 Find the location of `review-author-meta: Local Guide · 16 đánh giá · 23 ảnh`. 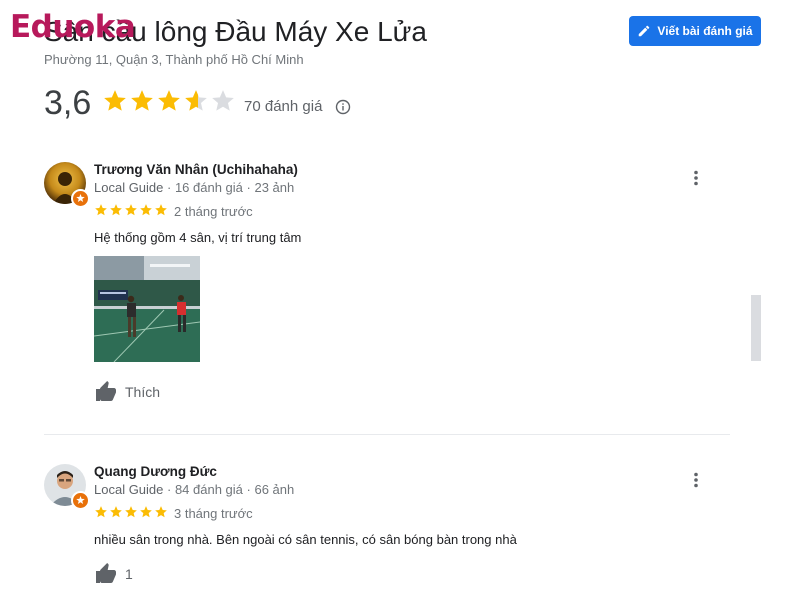

review-author-meta: Local Guide · 16 đánh giá · 23 ảnh is located at coordinates (194, 187).